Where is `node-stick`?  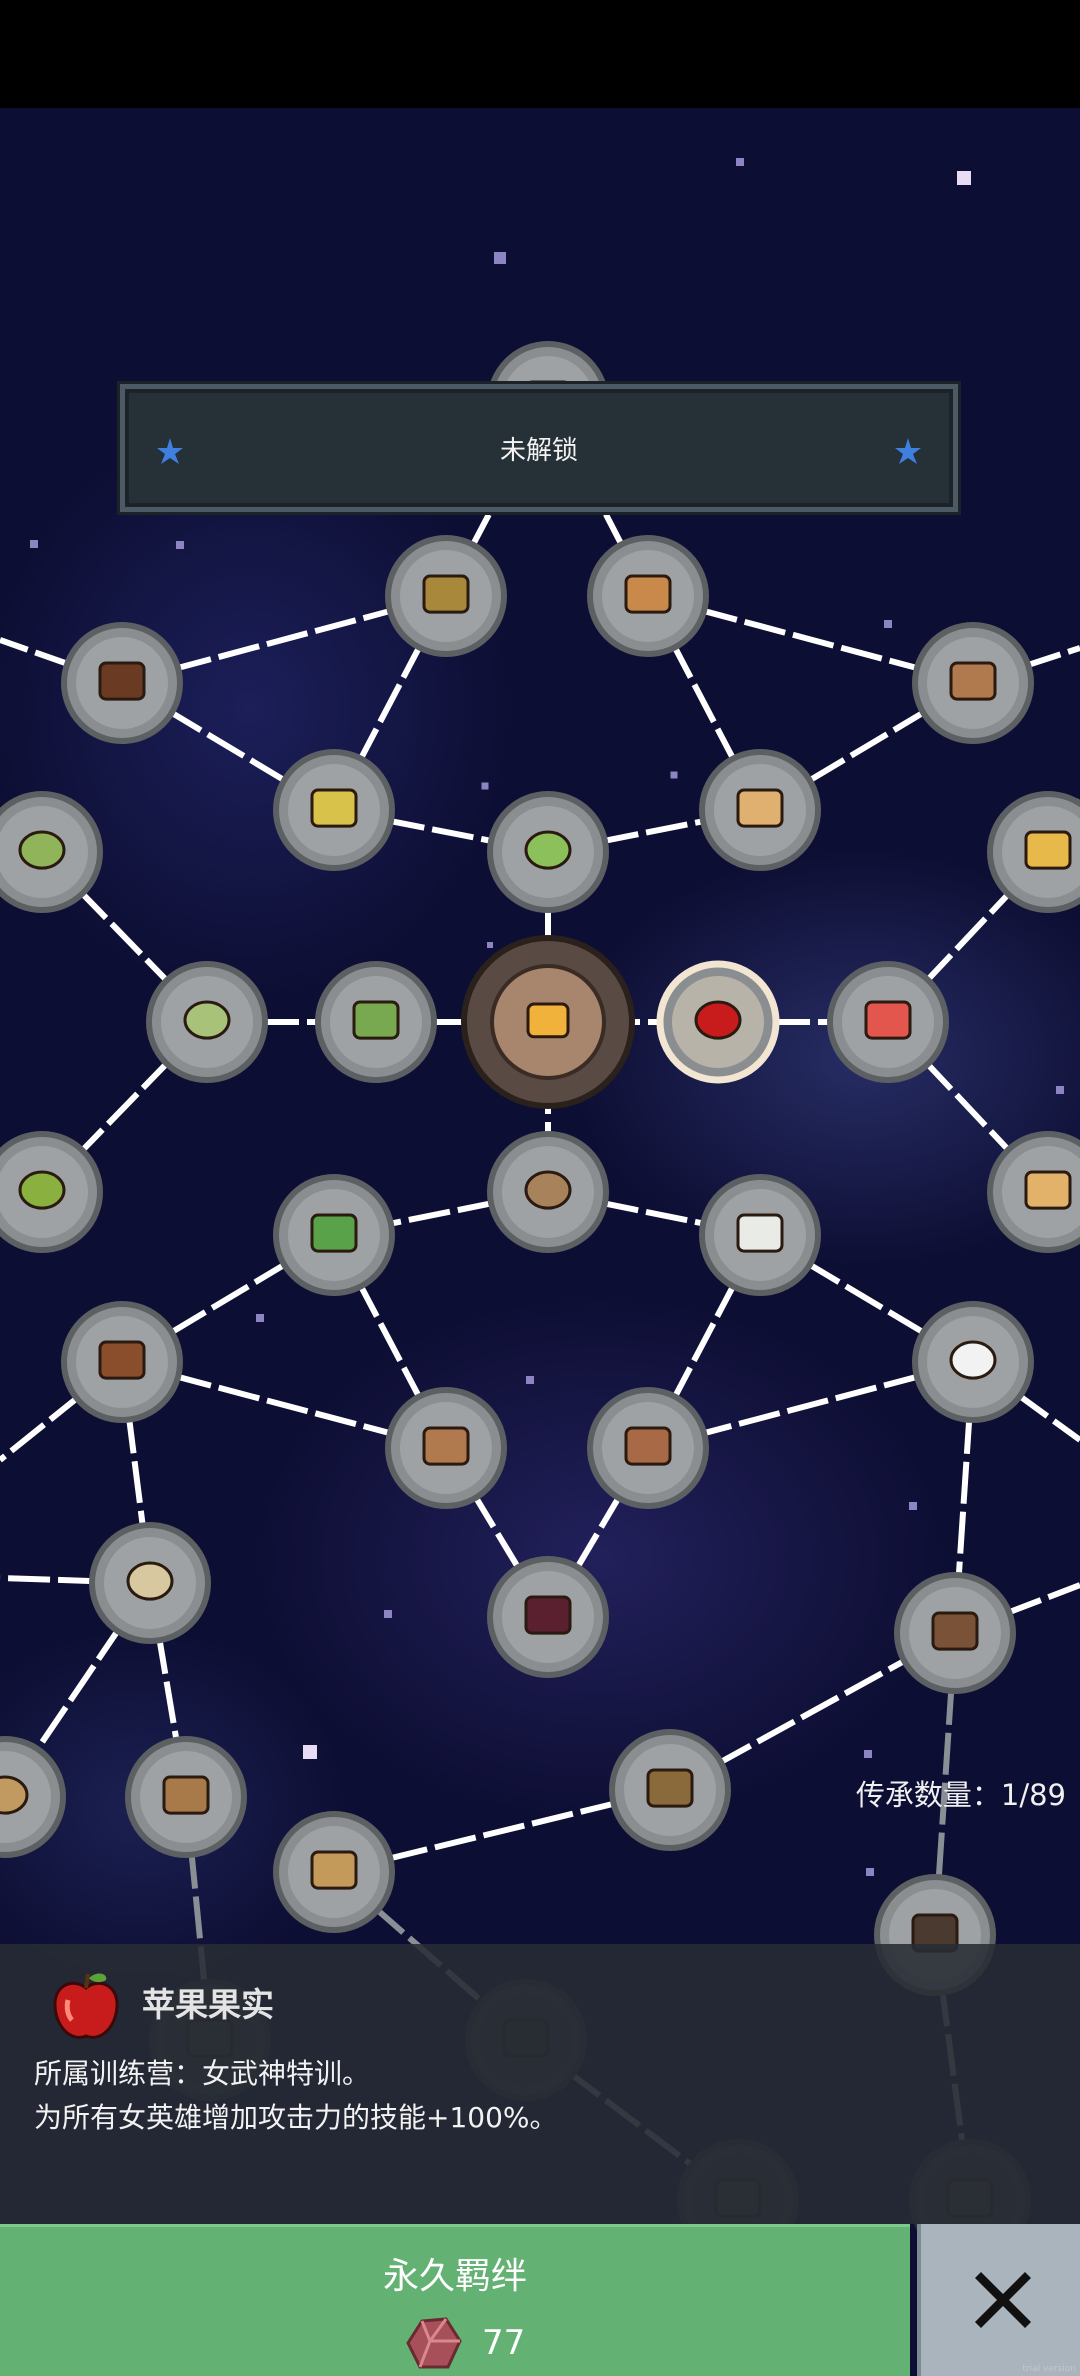
node-stick is located at coordinates (334, 1872).